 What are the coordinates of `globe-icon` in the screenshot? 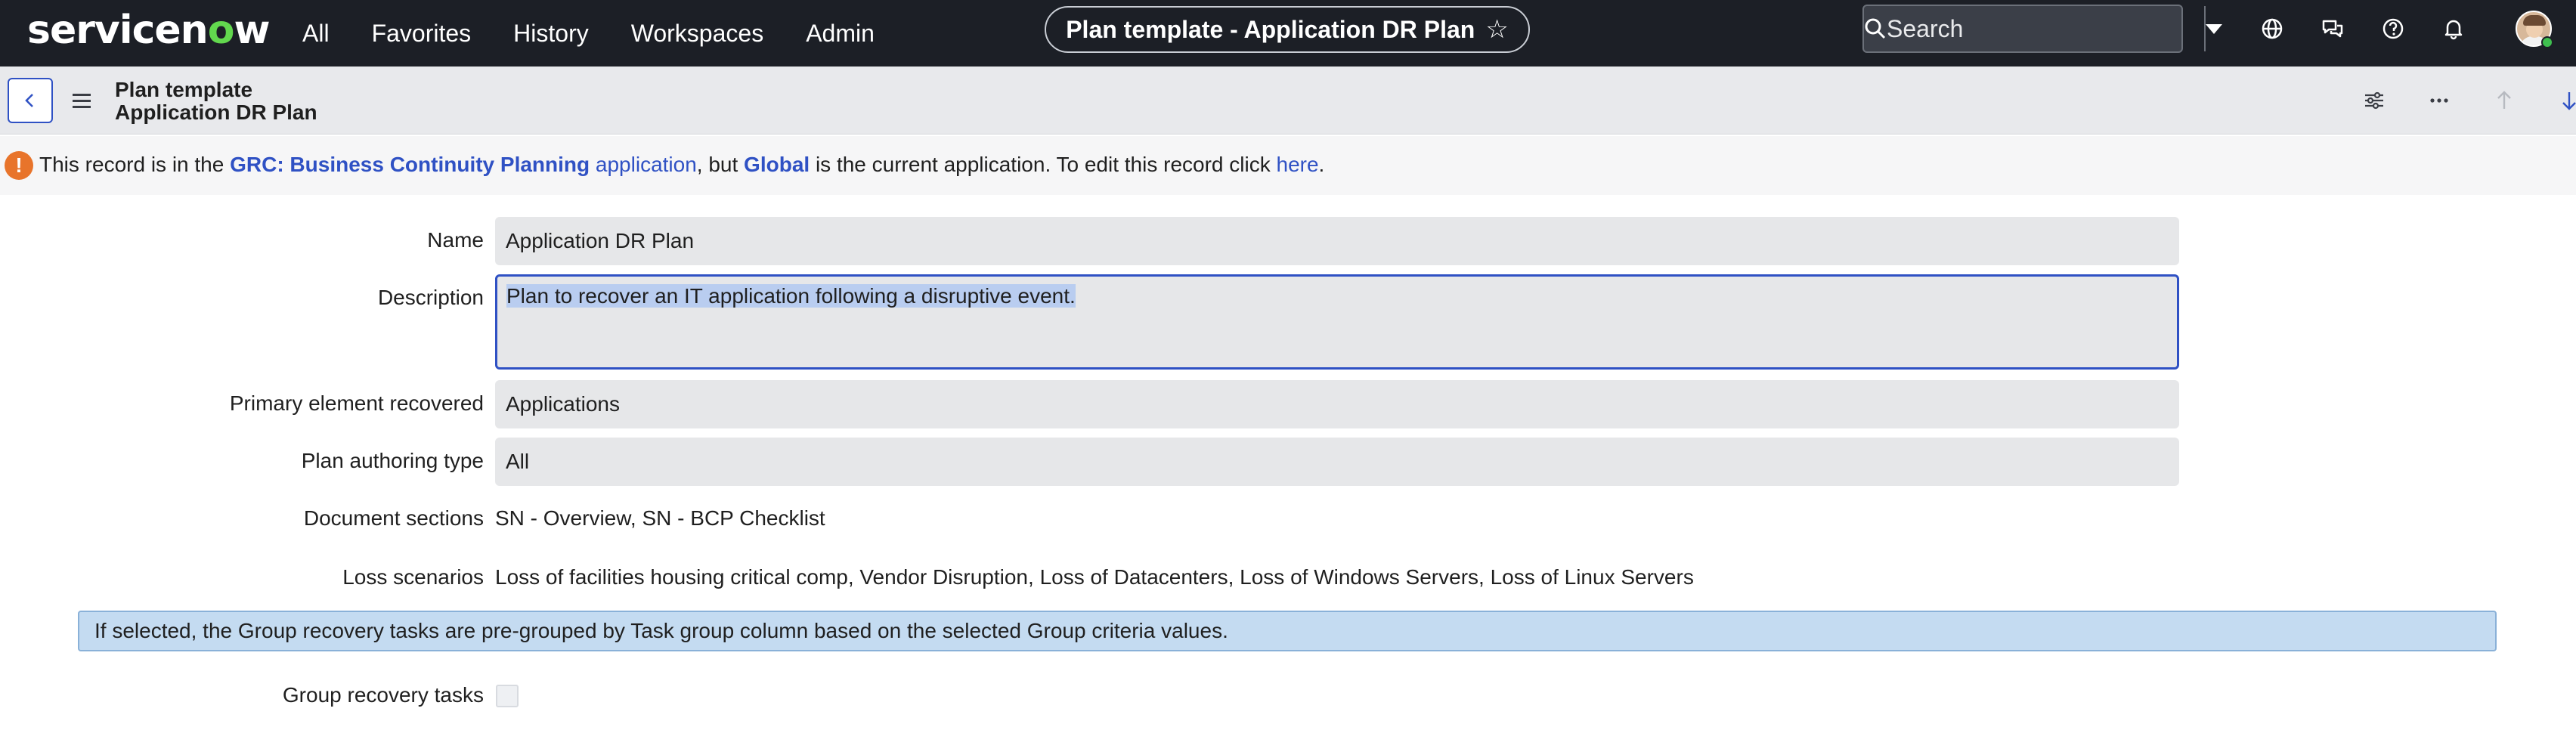 It's located at (2272, 29).